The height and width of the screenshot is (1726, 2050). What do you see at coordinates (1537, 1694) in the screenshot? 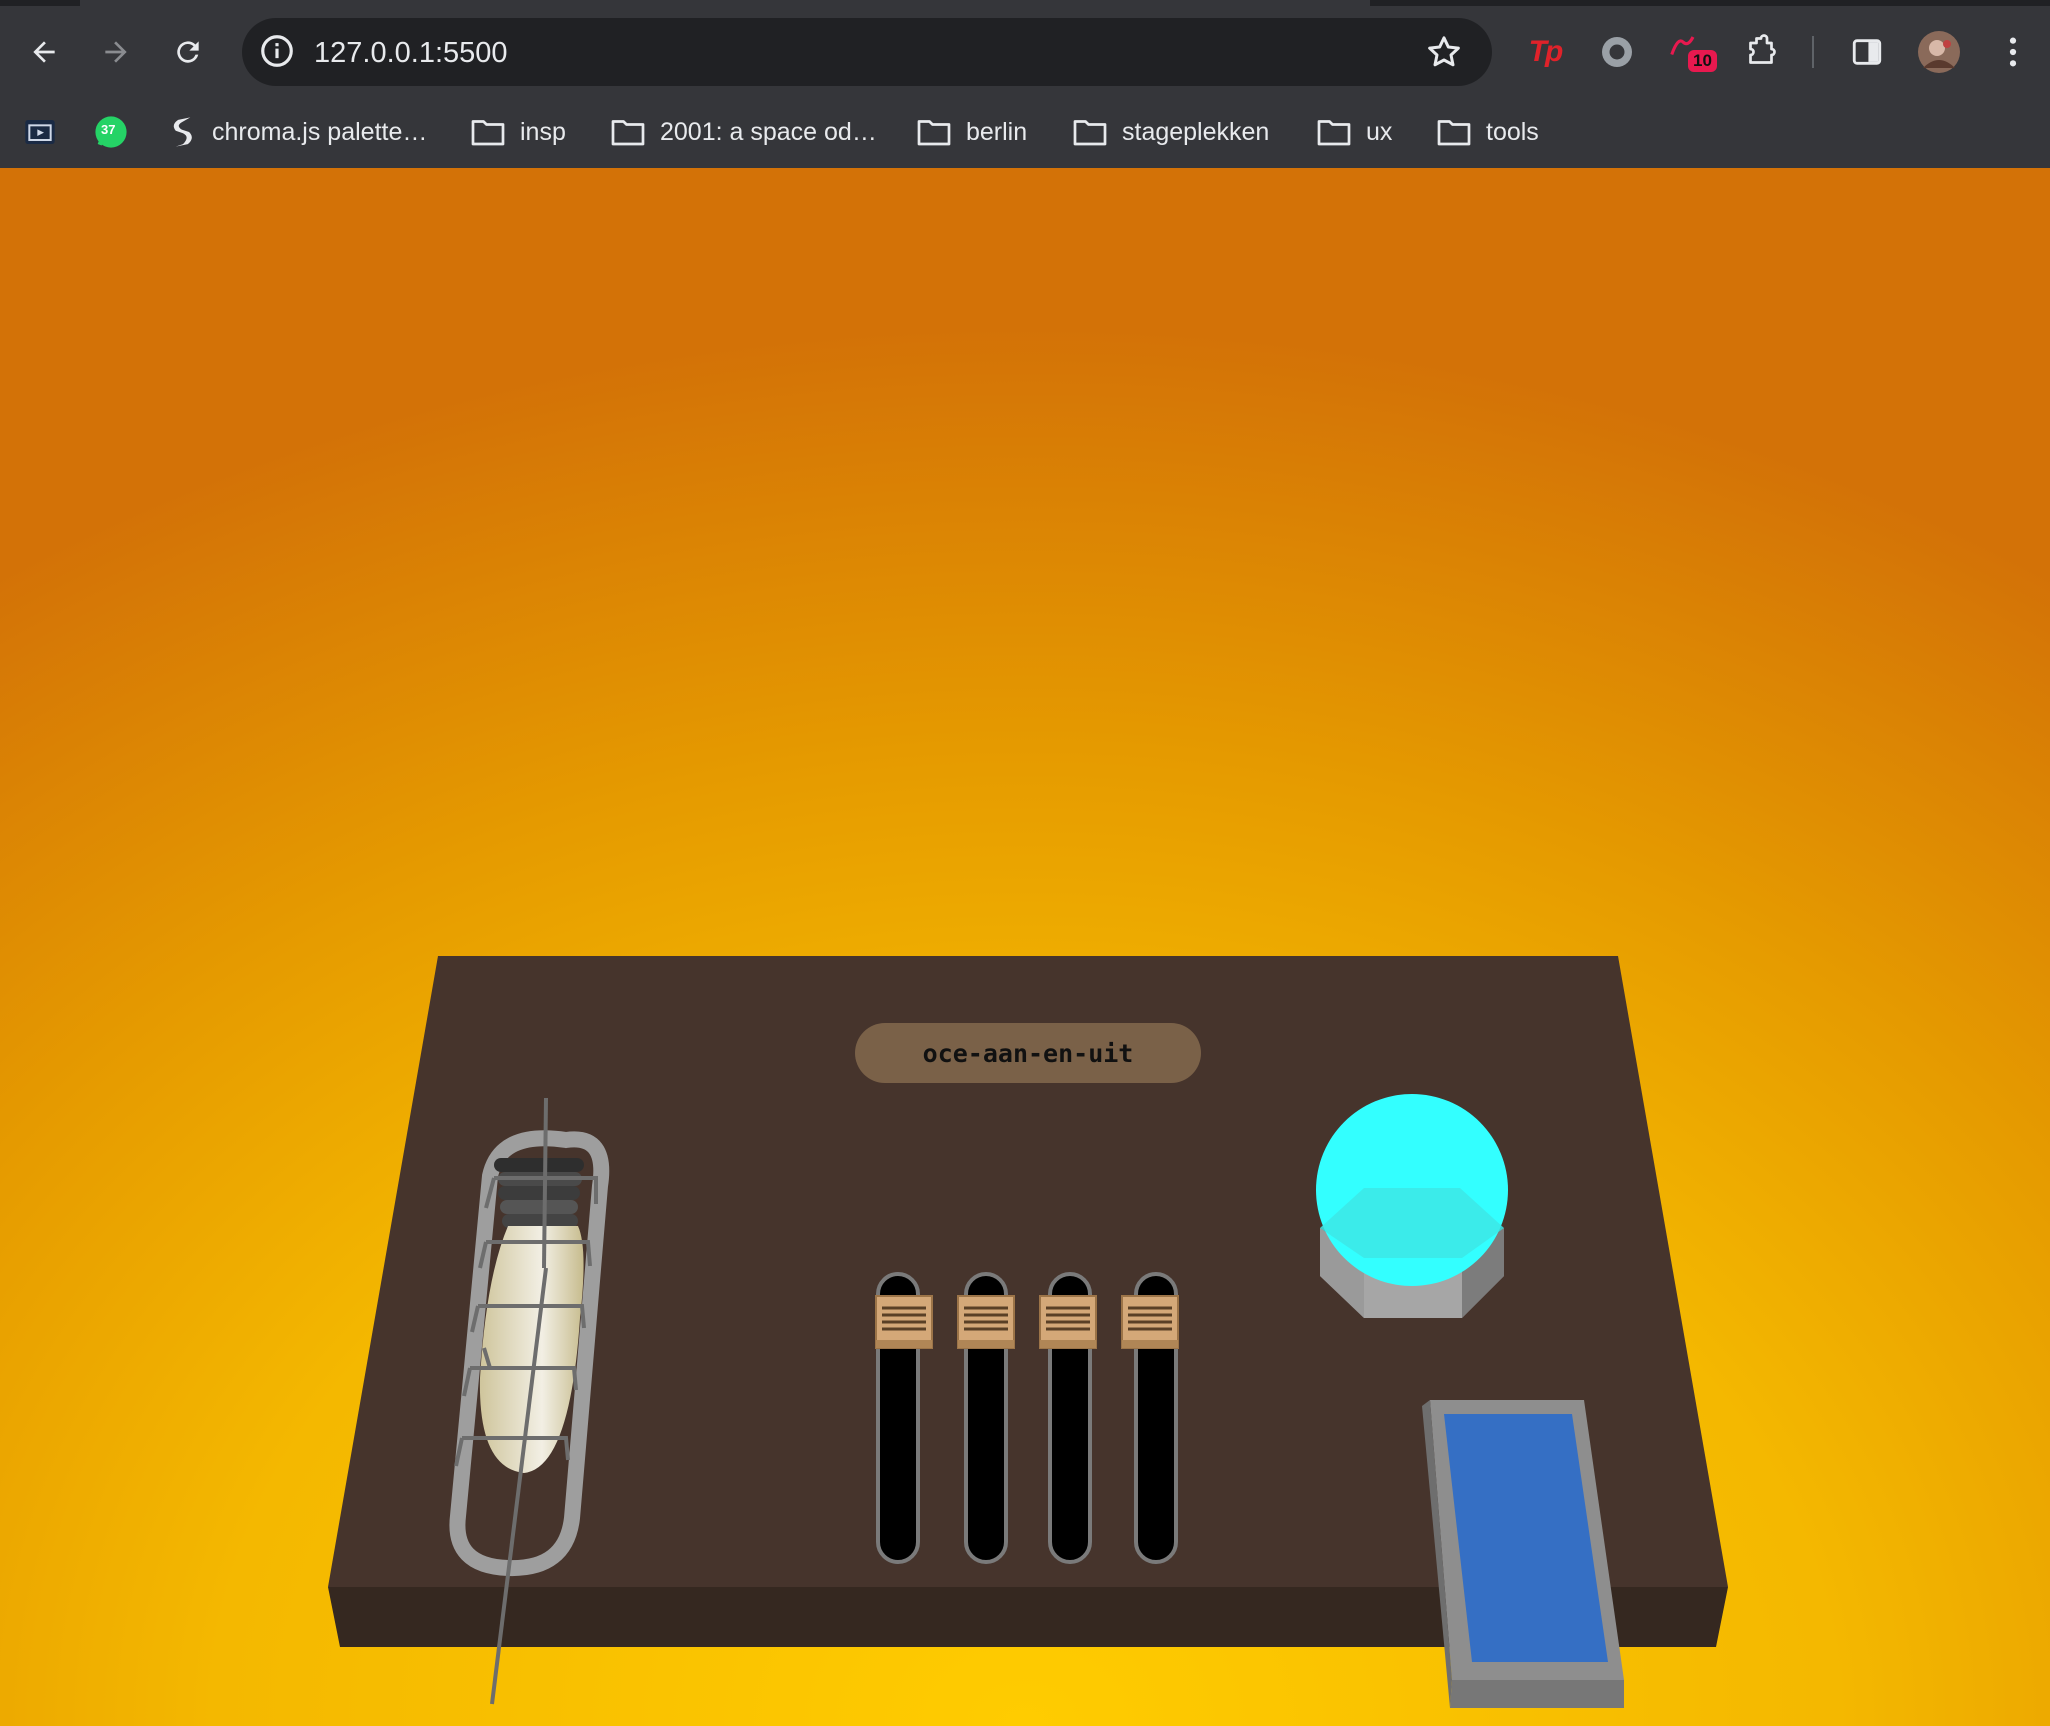
I see `screen-frame-bottom` at bounding box center [1537, 1694].